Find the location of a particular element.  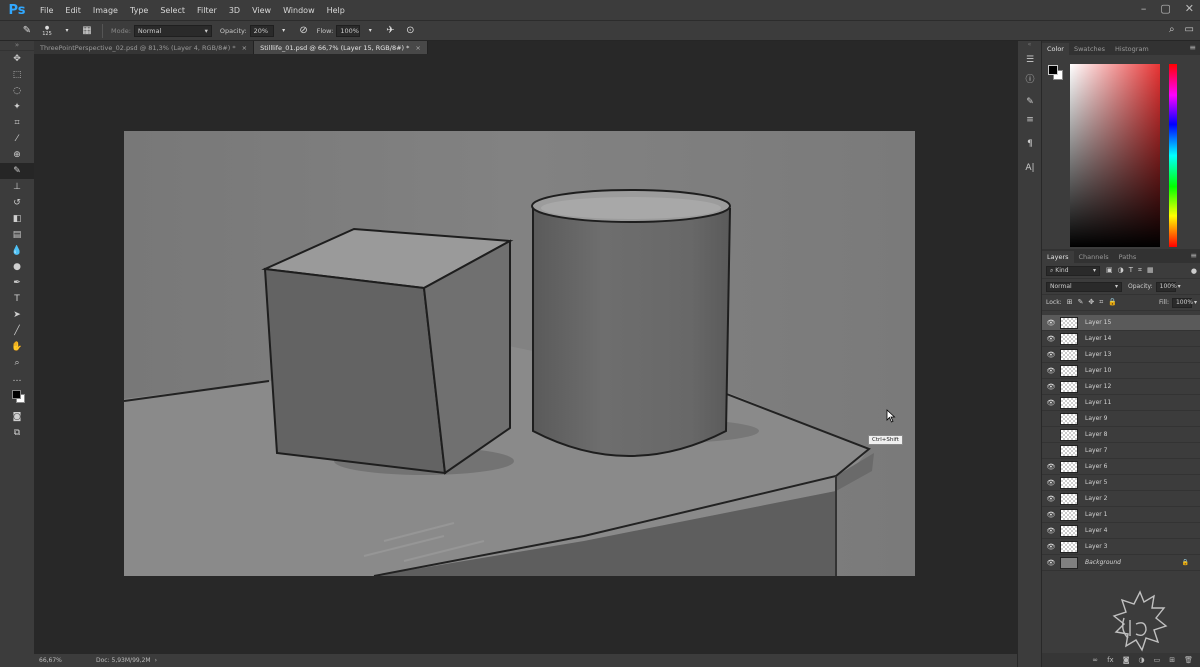

layer-row: 👁 Layer 14 is located at coordinates (1121, 339).